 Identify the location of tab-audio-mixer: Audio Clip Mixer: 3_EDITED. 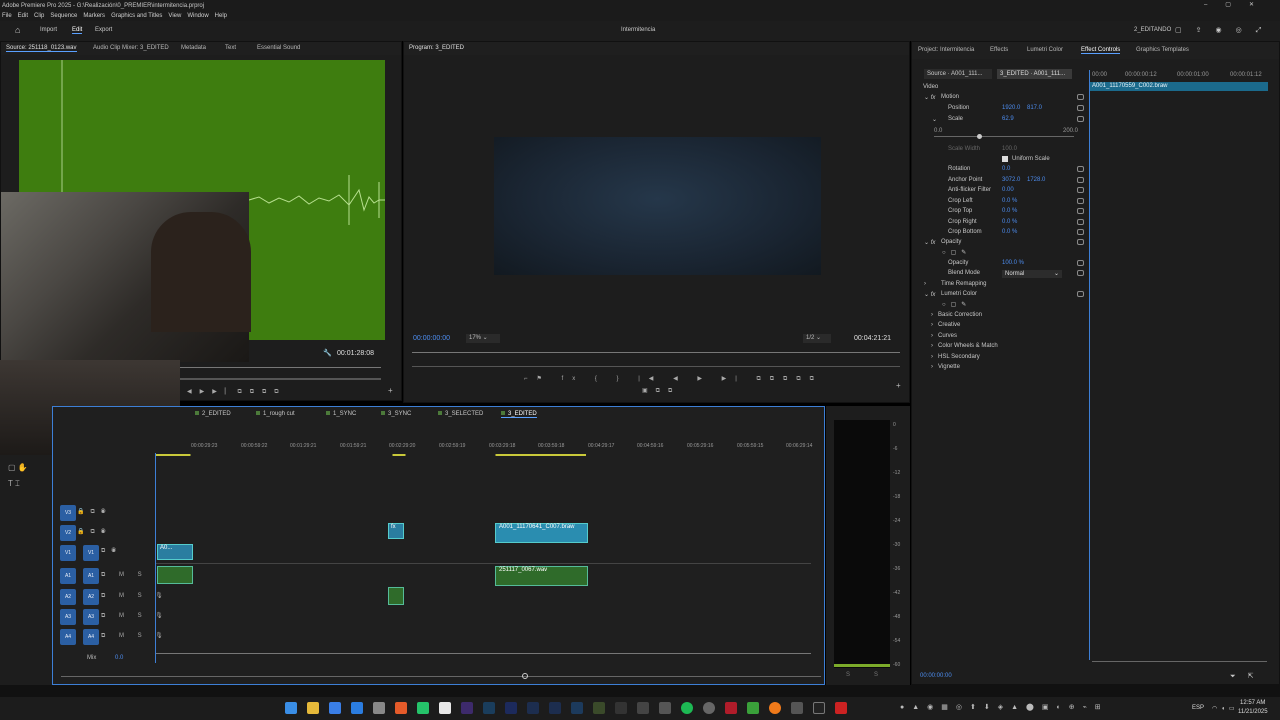
(131, 48).